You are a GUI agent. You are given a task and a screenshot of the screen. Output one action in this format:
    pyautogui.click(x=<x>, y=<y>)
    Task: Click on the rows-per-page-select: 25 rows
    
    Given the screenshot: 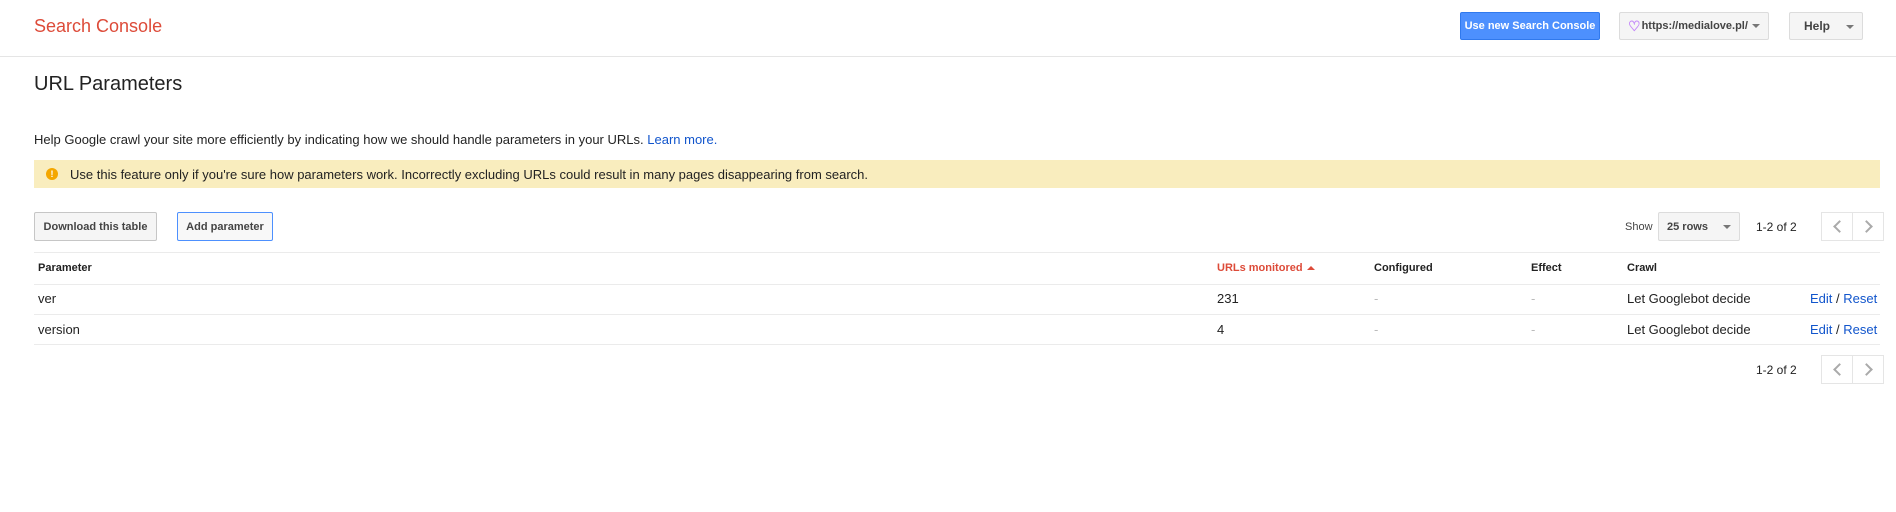 What is the action you would take?
    pyautogui.click(x=1699, y=226)
    